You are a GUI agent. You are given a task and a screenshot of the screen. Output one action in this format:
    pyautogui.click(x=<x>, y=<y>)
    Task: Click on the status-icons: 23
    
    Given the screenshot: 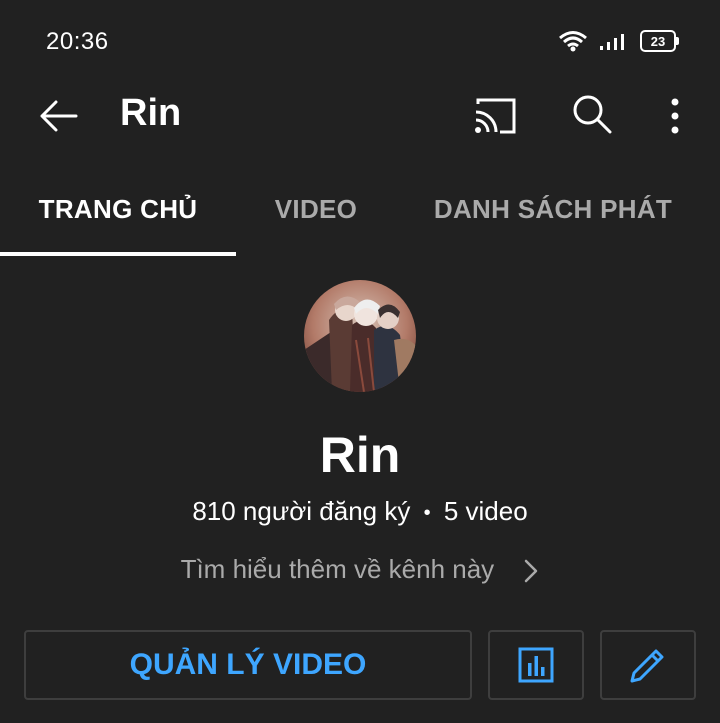 What is the action you would take?
    pyautogui.click(x=618, y=41)
    